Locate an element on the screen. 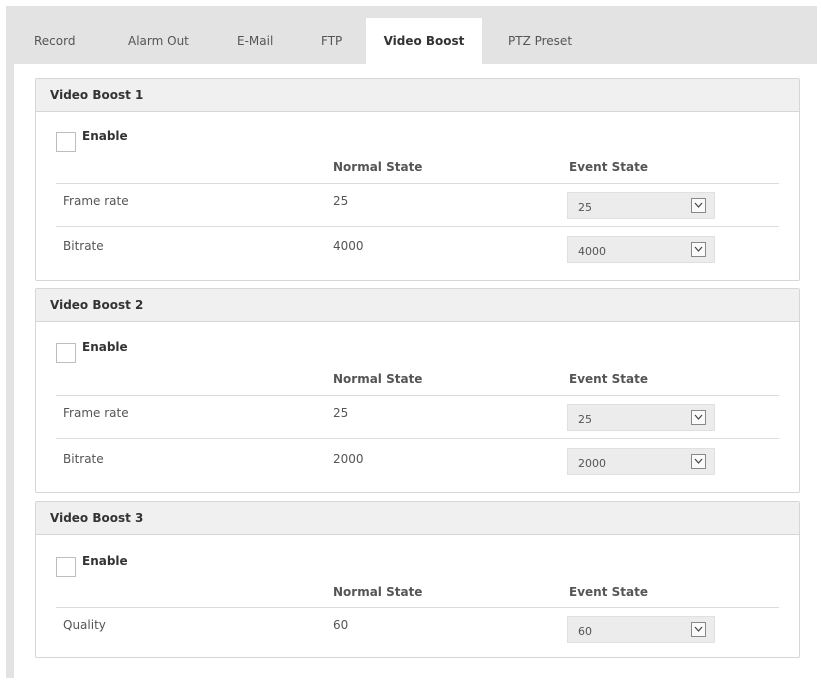 This screenshot has width=821, height=681. section-title: Video Boost 2 is located at coordinates (417, 305).